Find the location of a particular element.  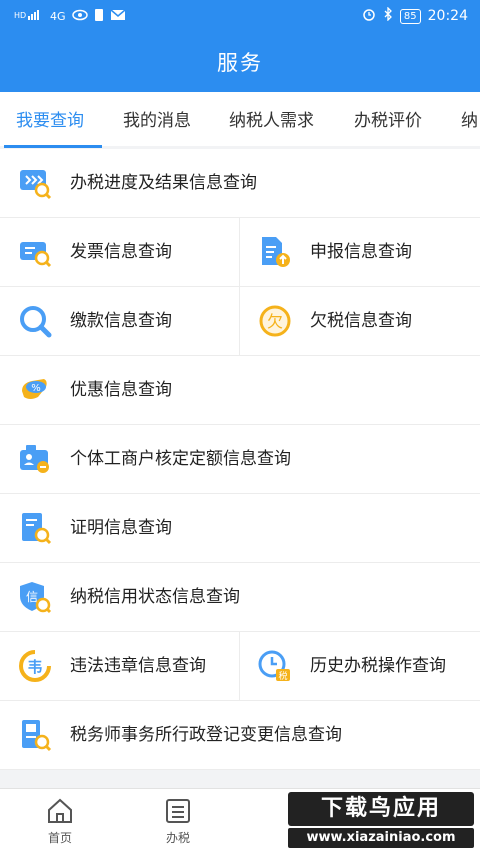

list-item-label: 违法违章信息查询 is located at coordinates (138, 666).